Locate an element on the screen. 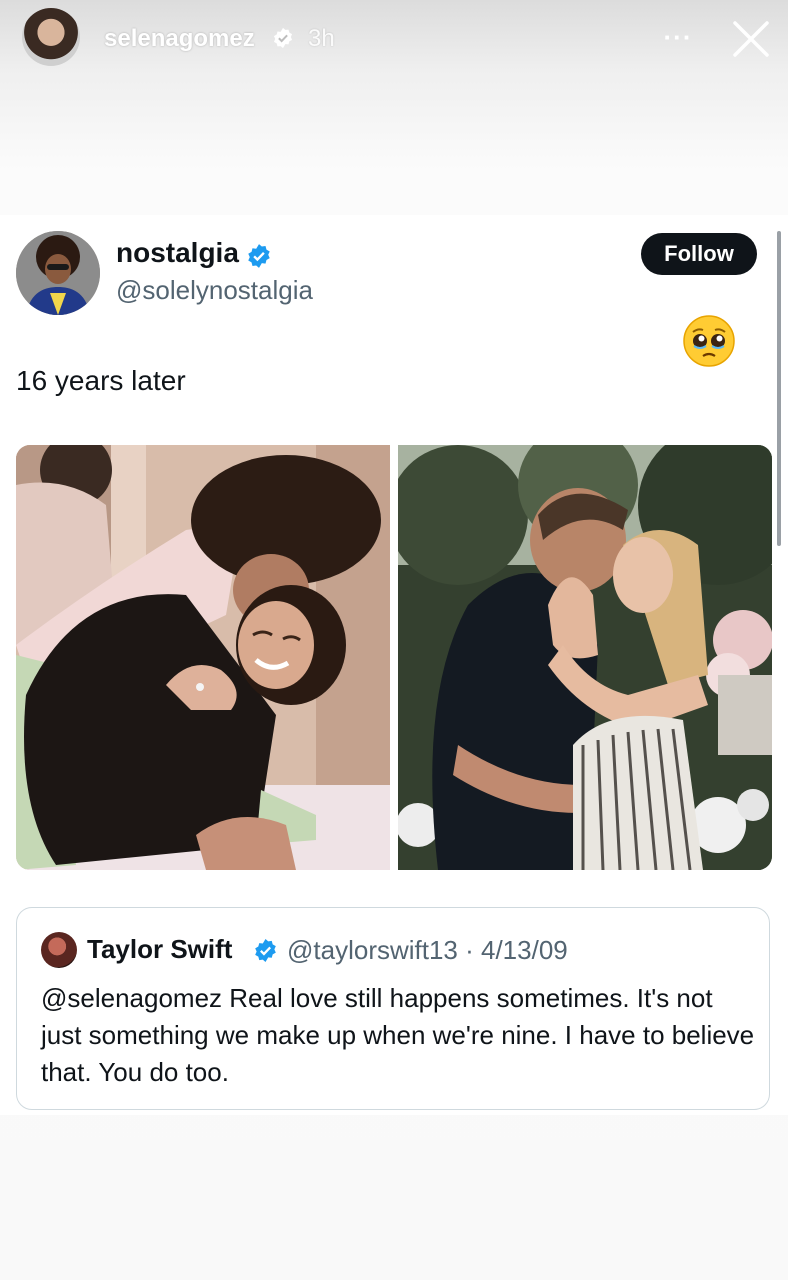 The width and height of the screenshot is (788, 1280). story-username: selenagomez is located at coordinates (179, 39).